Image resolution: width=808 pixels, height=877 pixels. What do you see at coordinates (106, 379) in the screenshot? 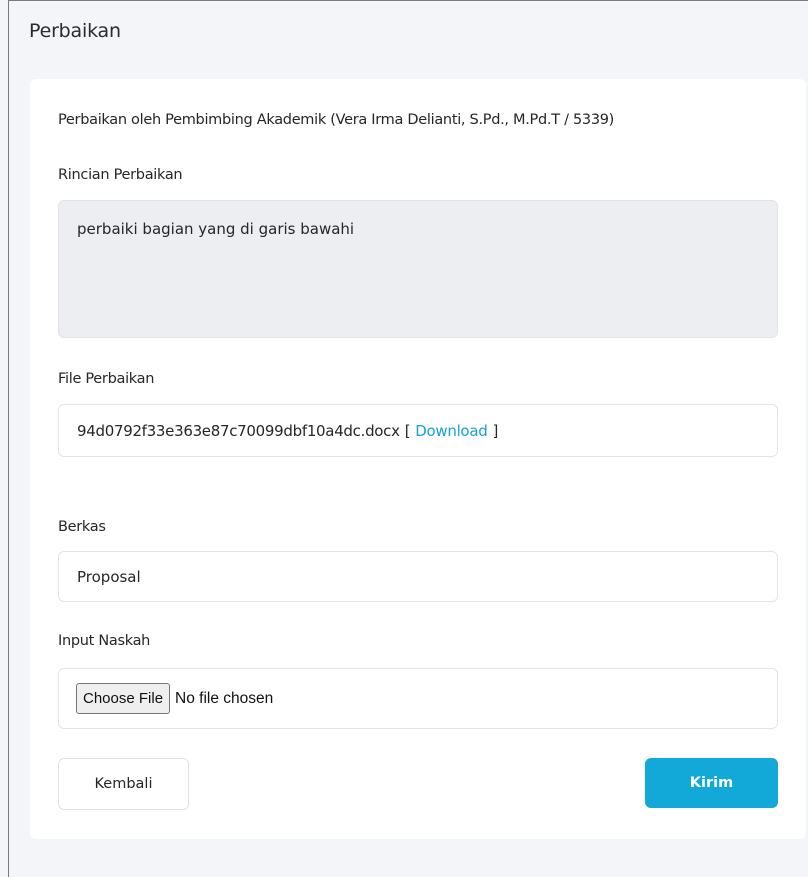
I see `file-label: File Perbaikan` at bounding box center [106, 379].